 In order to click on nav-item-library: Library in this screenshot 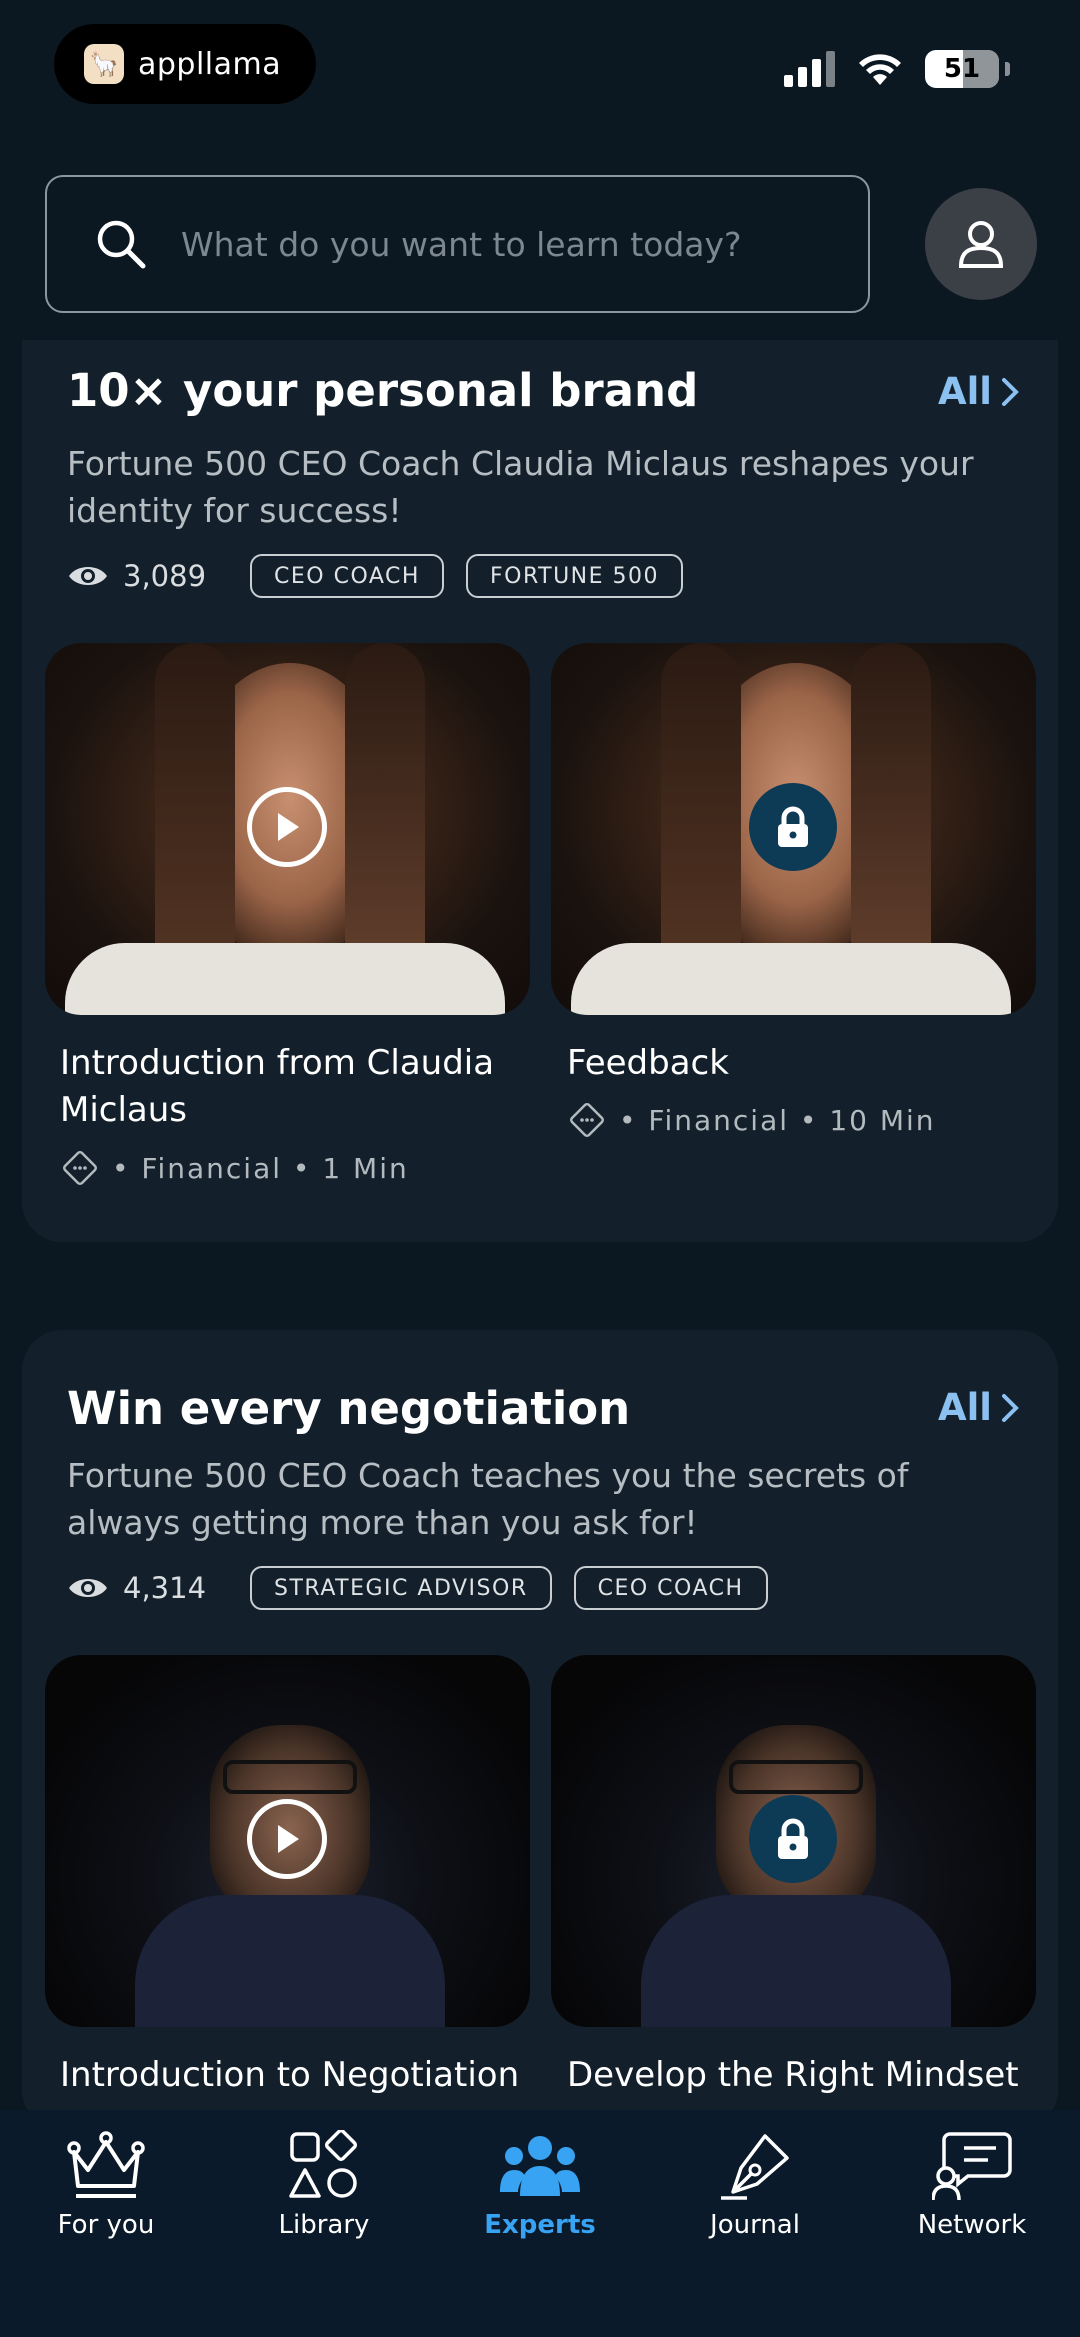, I will do `click(324, 2185)`.